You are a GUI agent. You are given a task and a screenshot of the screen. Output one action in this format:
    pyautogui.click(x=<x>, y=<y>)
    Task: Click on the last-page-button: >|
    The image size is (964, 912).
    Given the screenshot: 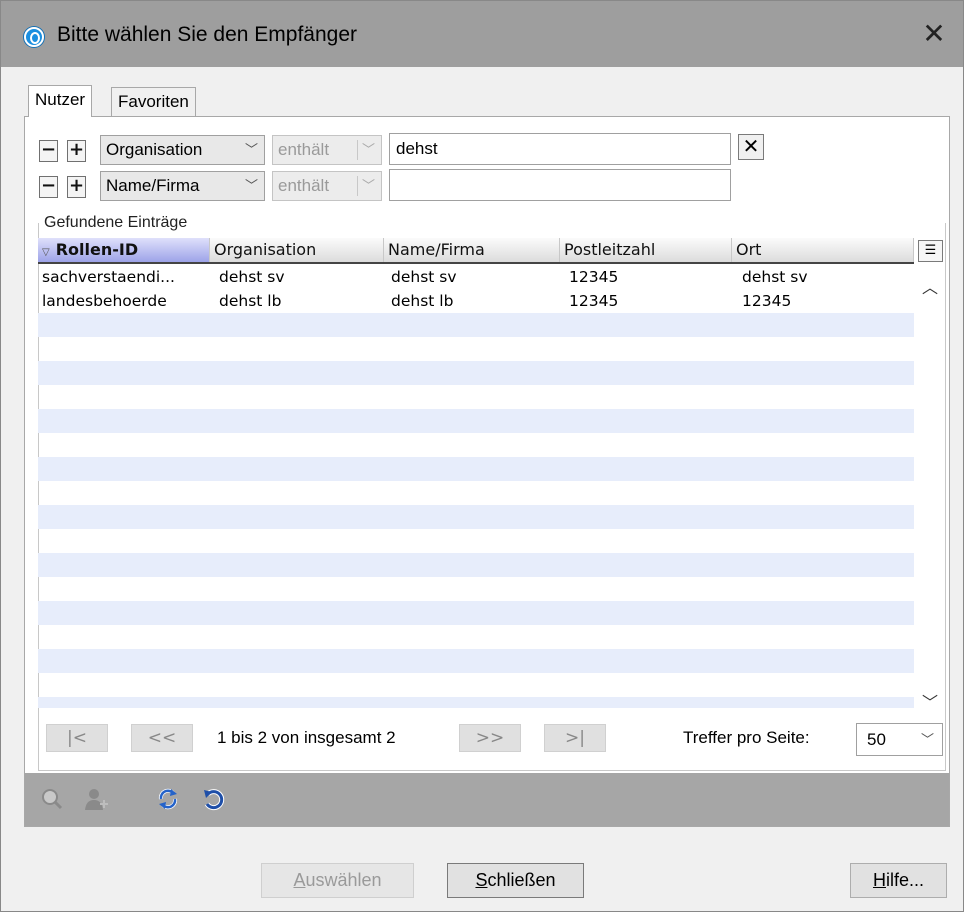 What is the action you would take?
    pyautogui.click(x=575, y=738)
    